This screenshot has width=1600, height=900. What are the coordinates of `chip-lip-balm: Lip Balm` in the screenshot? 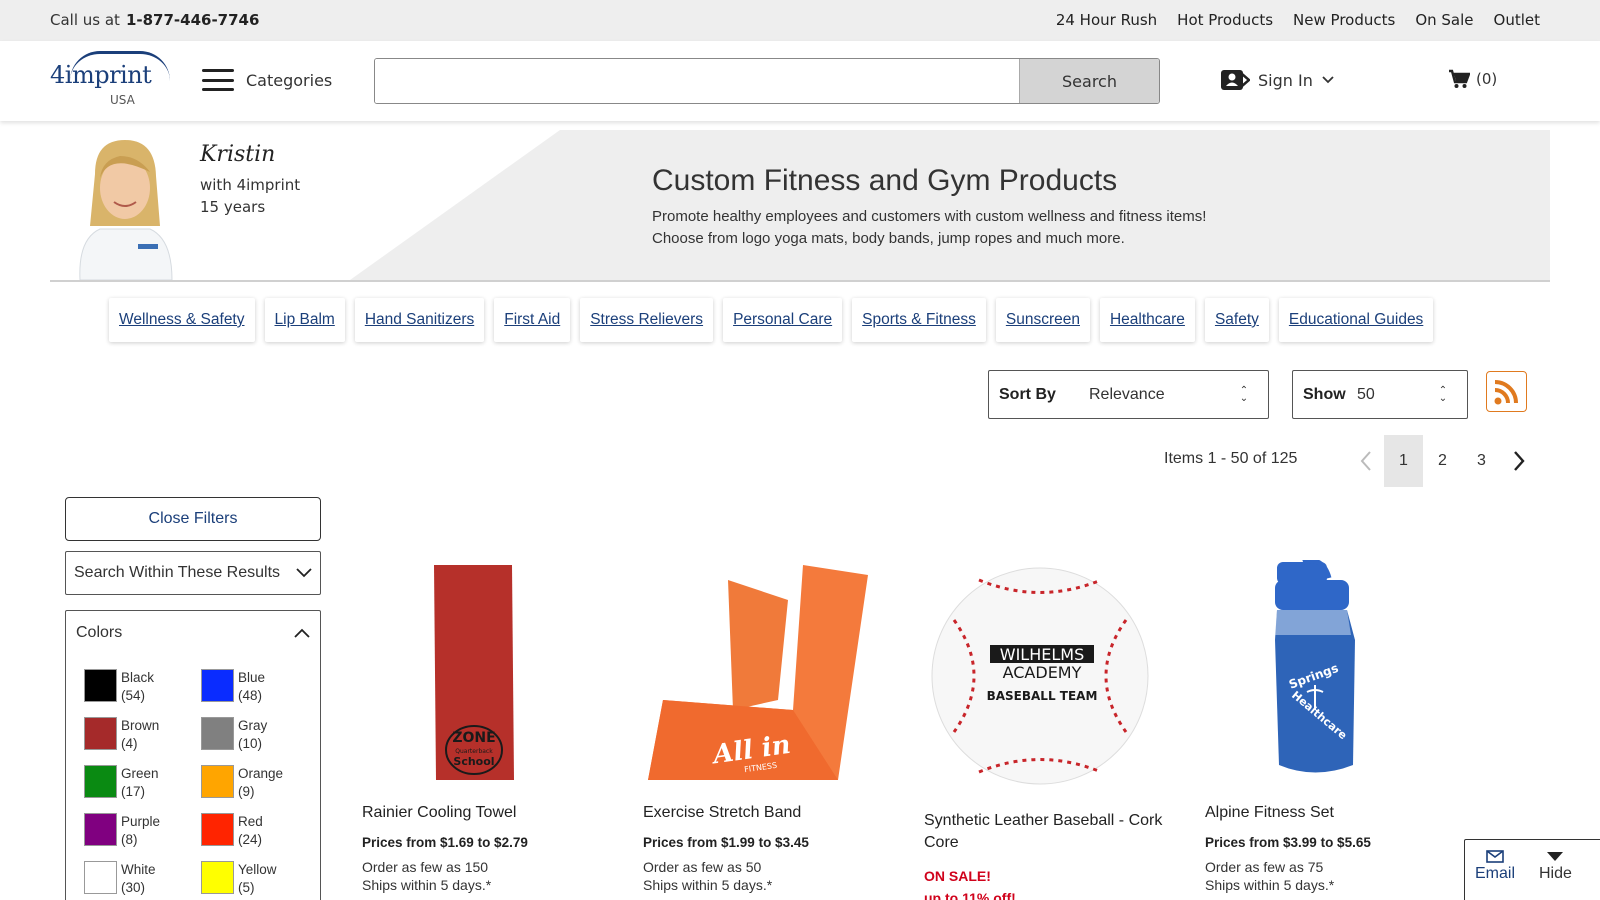 It's located at (304, 320).